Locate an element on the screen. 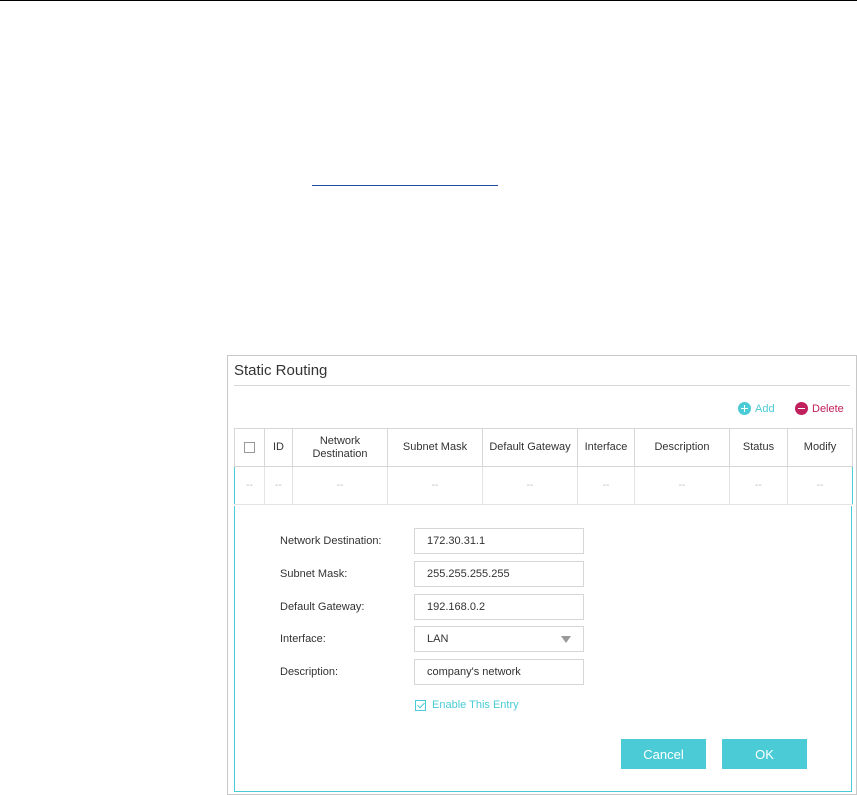 The height and width of the screenshot is (795, 857). interface-row: Interface: LAN is located at coordinates (432, 639).